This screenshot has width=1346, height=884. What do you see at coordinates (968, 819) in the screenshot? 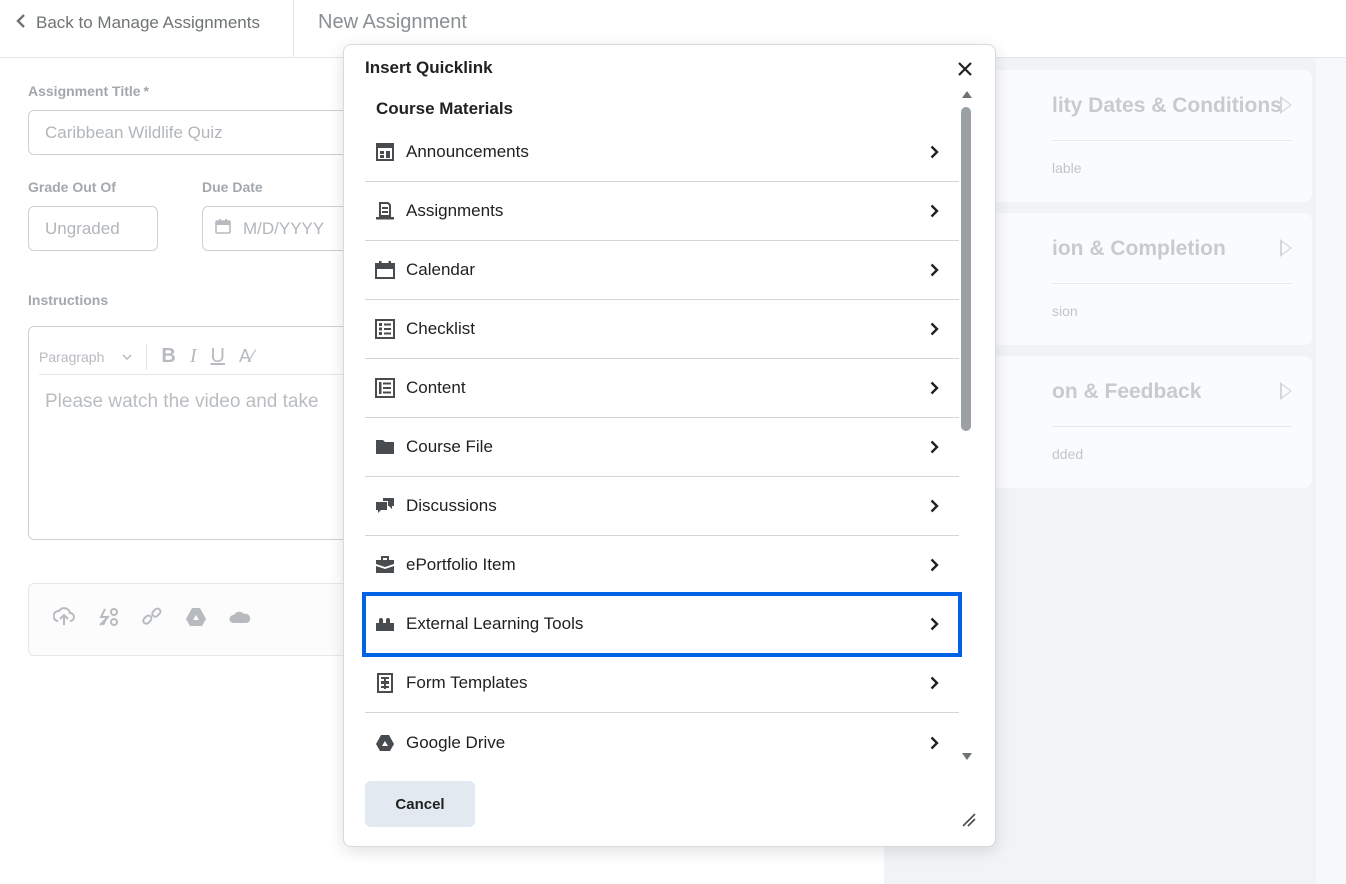
I see `resize-handle-icon` at bounding box center [968, 819].